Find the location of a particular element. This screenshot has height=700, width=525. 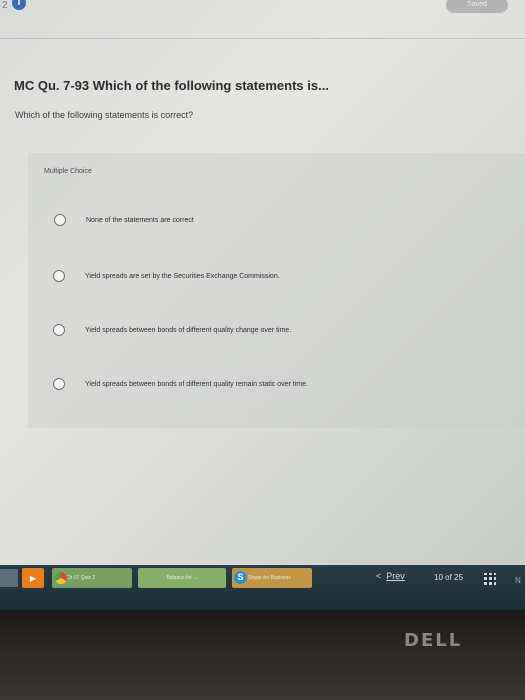

top-left-count: 2 is located at coordinates (5, 5).